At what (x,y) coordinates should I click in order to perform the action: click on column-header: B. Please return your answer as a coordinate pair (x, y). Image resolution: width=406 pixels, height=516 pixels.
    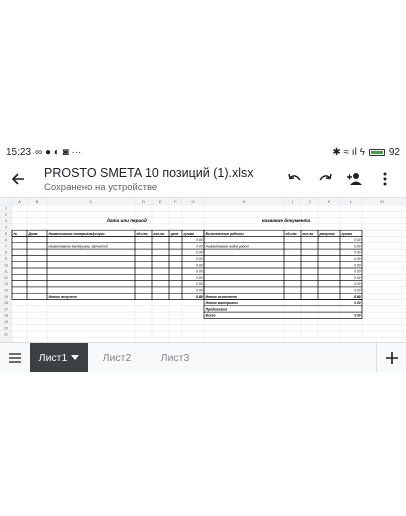
    Looking at the image, I should click on (37, 201).